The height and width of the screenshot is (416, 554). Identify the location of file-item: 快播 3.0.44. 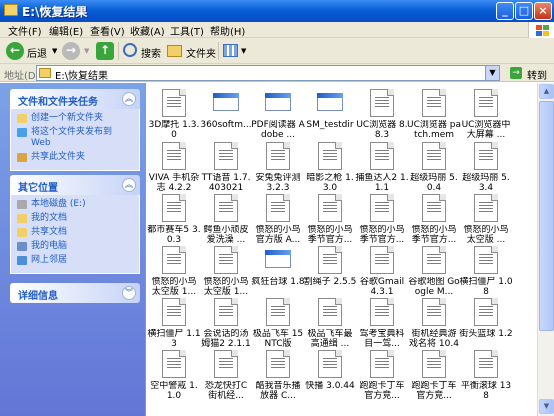
(330, 381).